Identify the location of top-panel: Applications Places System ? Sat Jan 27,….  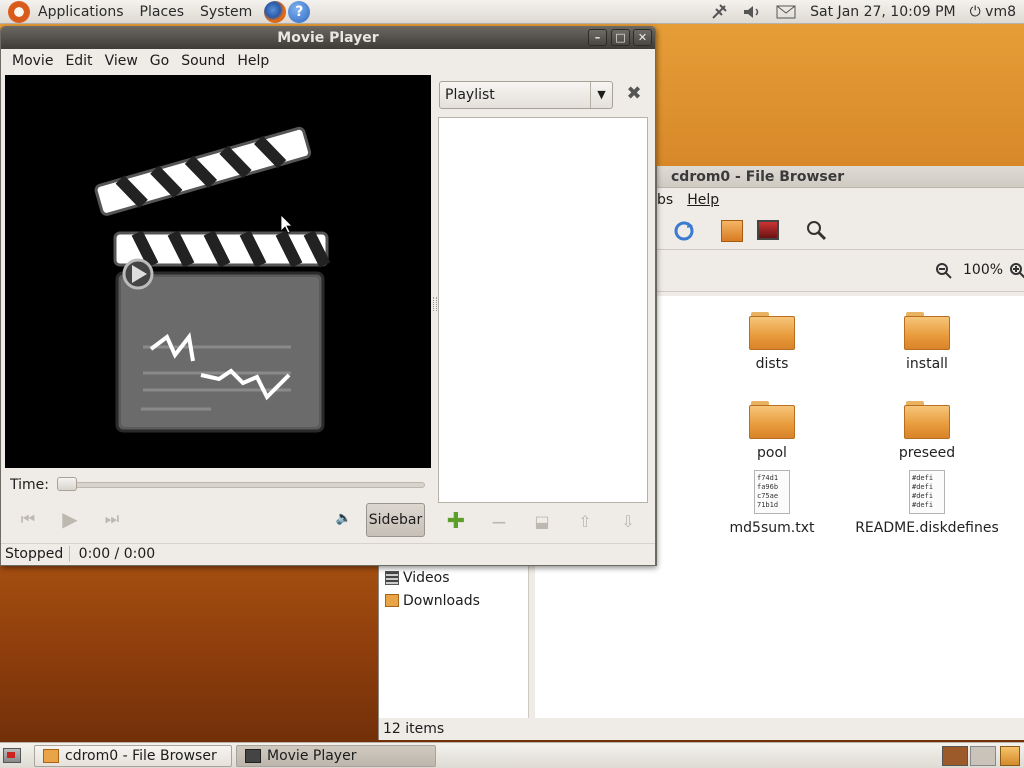
(512, 12).